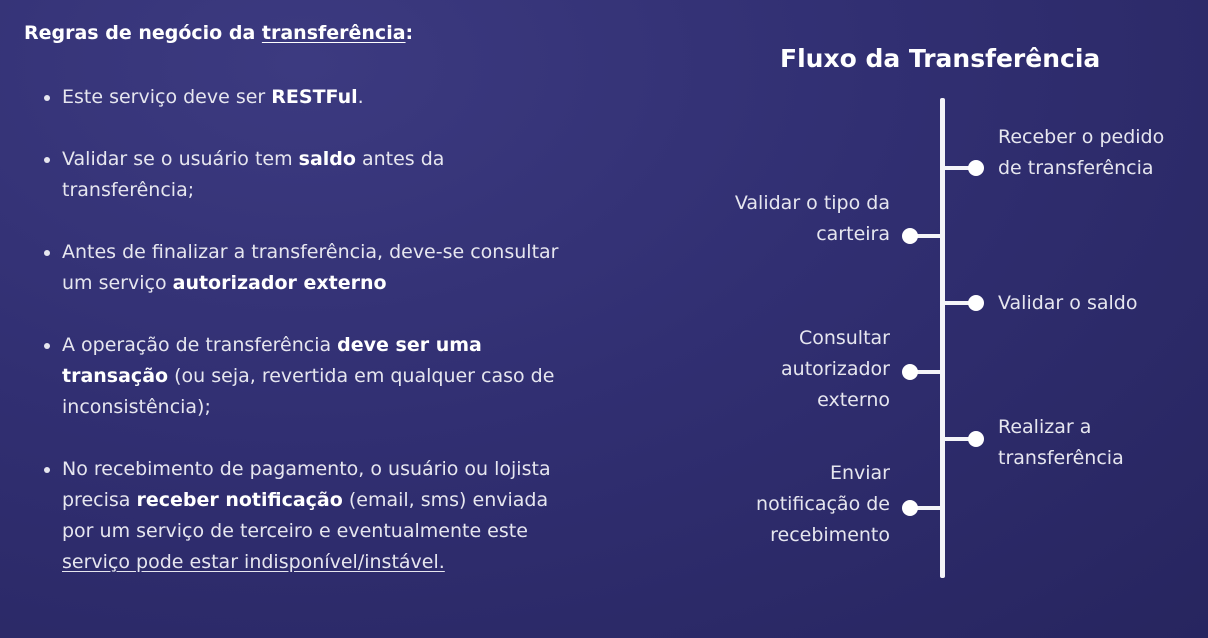 The image size is (1208, 638). I want to click on rules-heading-suffix: :, so click(409, 33).